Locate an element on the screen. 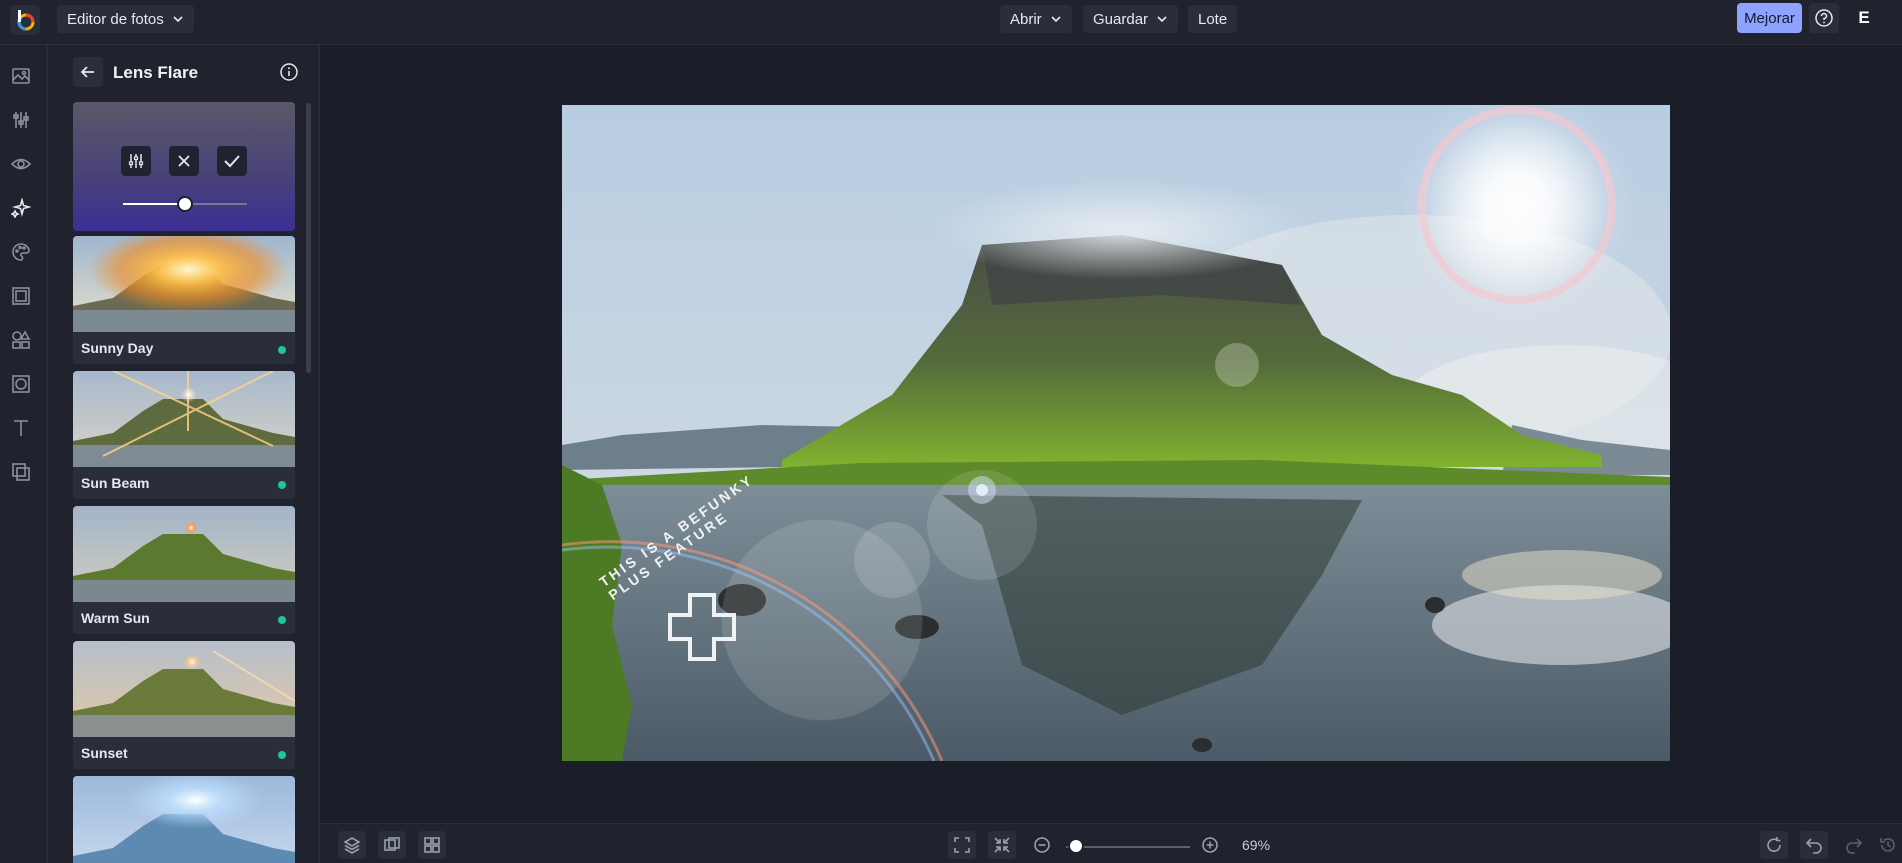  rail-touch-up is located at coordinates (21, 164).